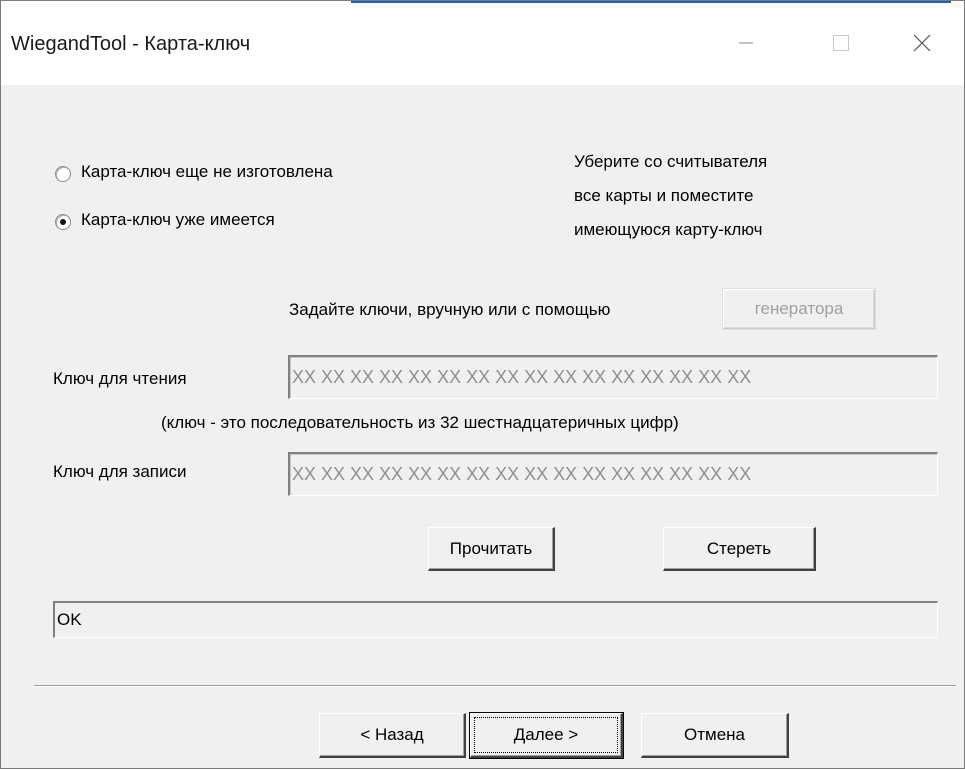  I want to click on minimize-button, so click(745, 43).